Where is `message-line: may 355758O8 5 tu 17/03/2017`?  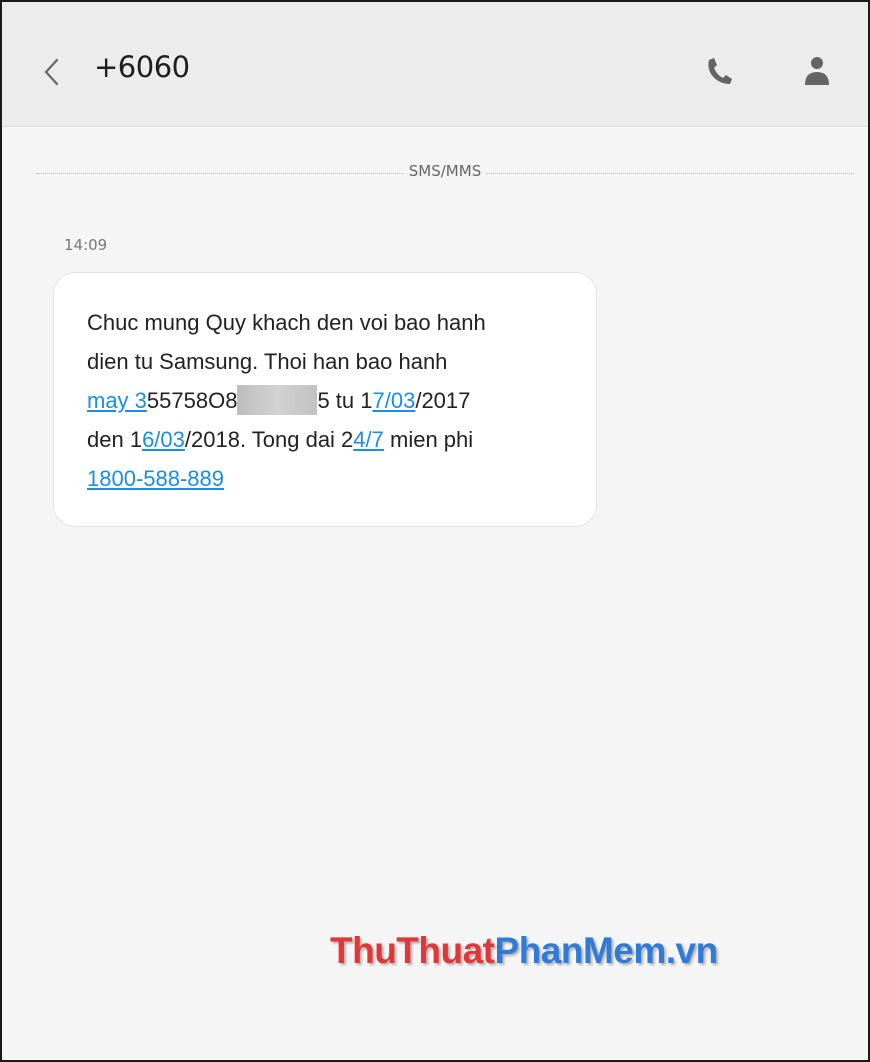 message-line: may 355758O8 5 tu 17/03/2017 is located at coordinates (328, 400).